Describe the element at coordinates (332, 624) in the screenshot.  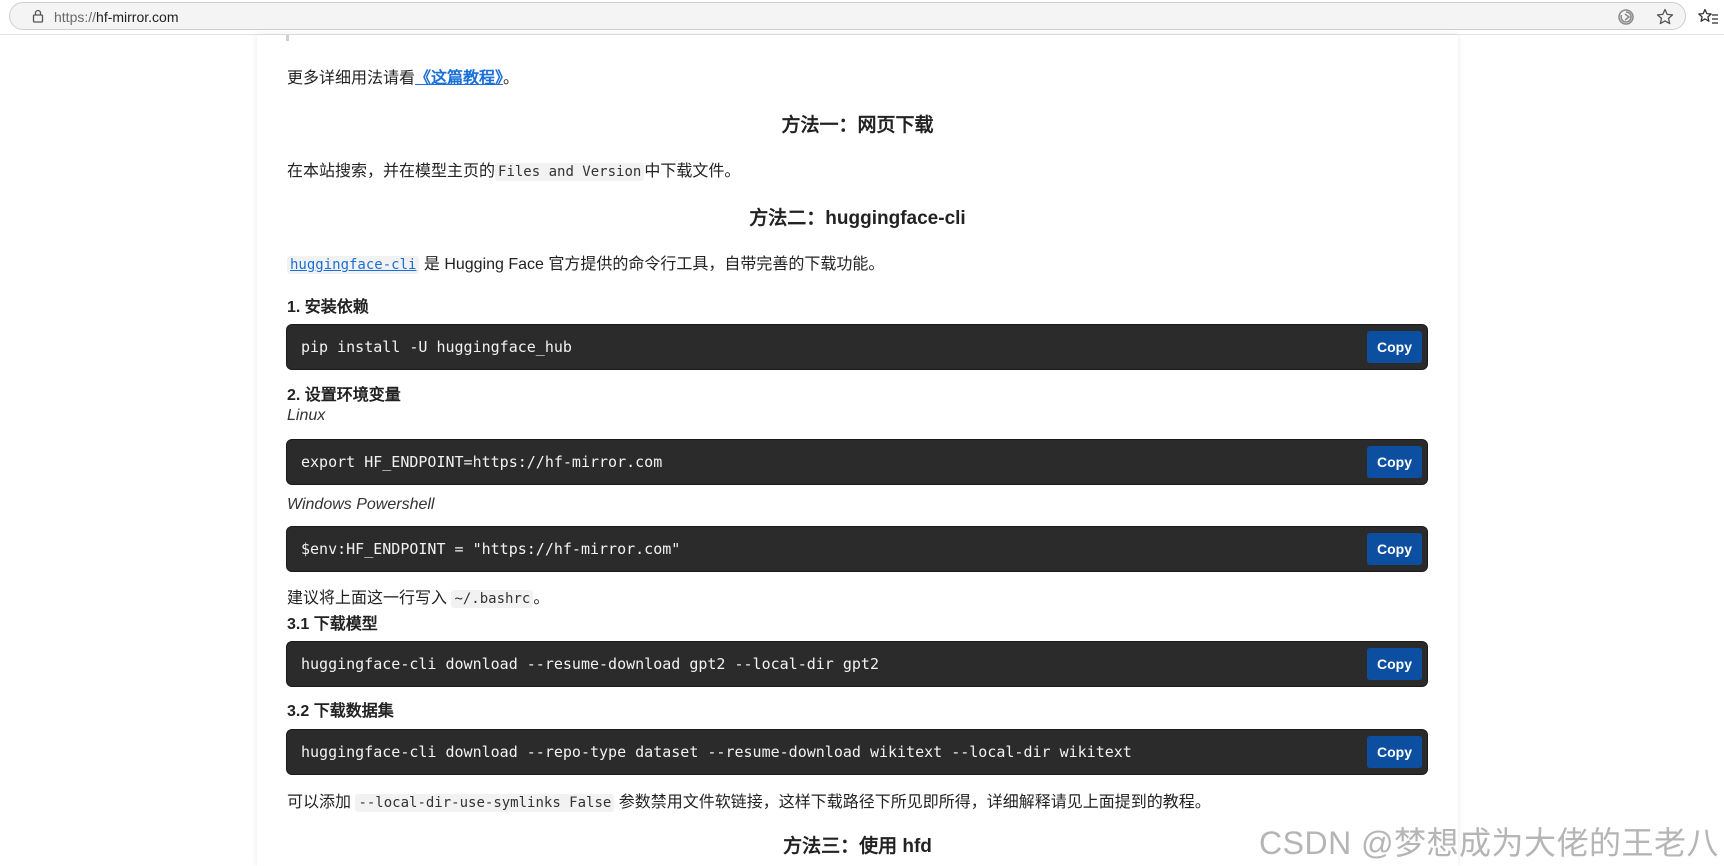
I see `step31-title: 3.1 下载模型` at that location.